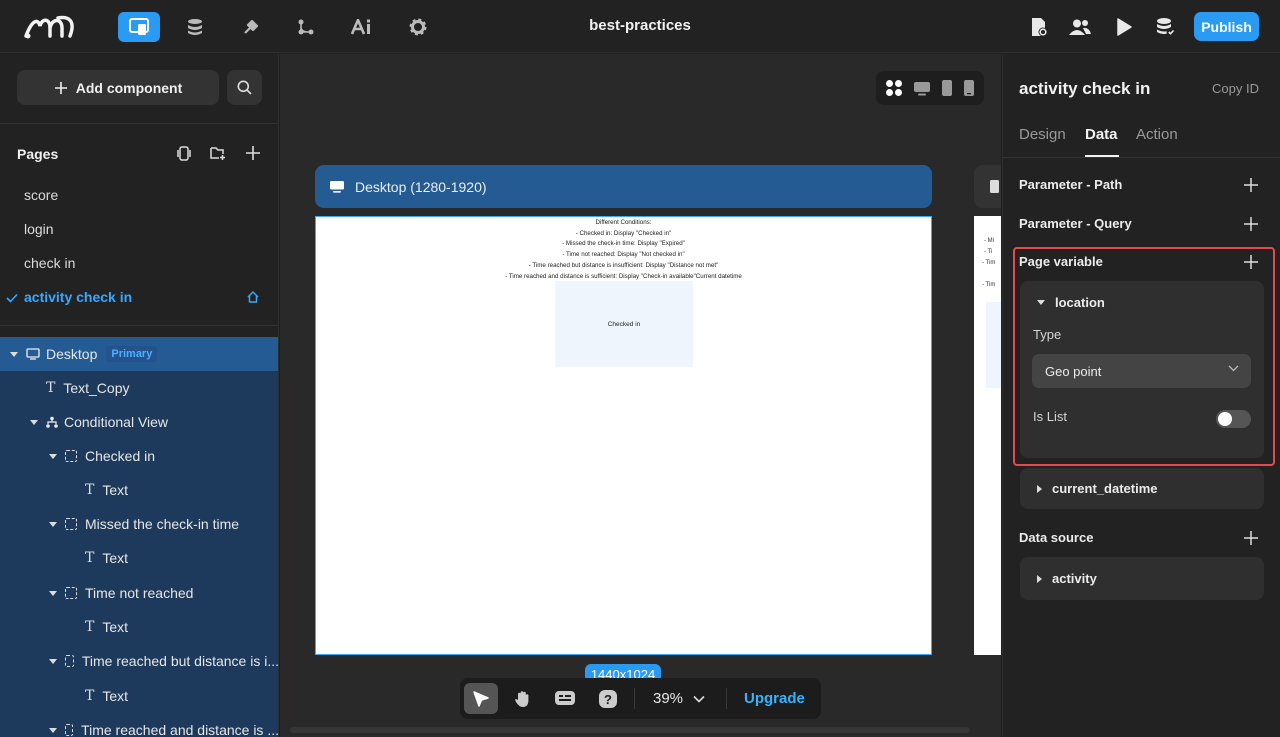 The image size is (1280, 737). What do you see at coordinates (1039, 27) in the screenshot?
I see `page-settings-icon` at bounding box center [1039, 27].